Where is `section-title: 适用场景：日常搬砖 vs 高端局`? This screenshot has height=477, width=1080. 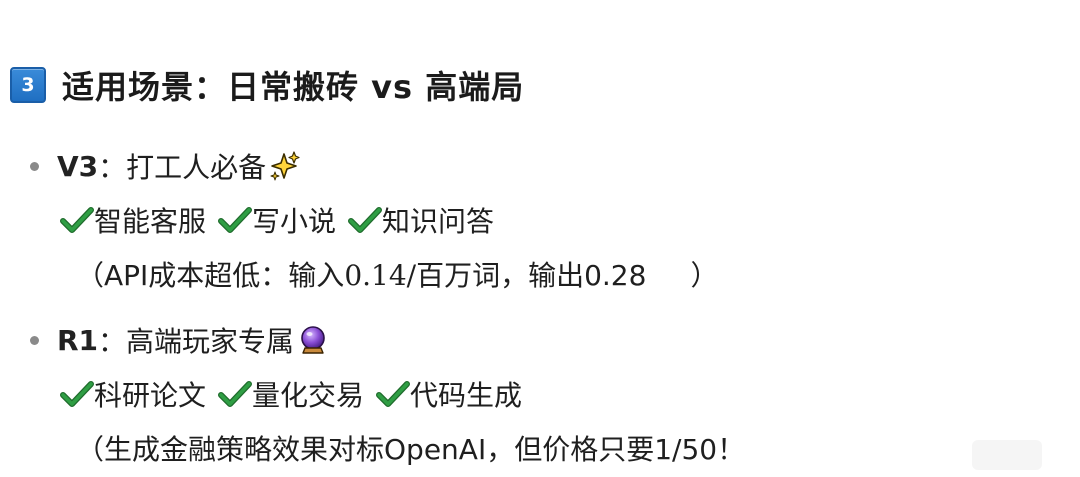
section-title: 适用场景：日常搬砖 vs 高端局 is located at coordinates (293, 87).